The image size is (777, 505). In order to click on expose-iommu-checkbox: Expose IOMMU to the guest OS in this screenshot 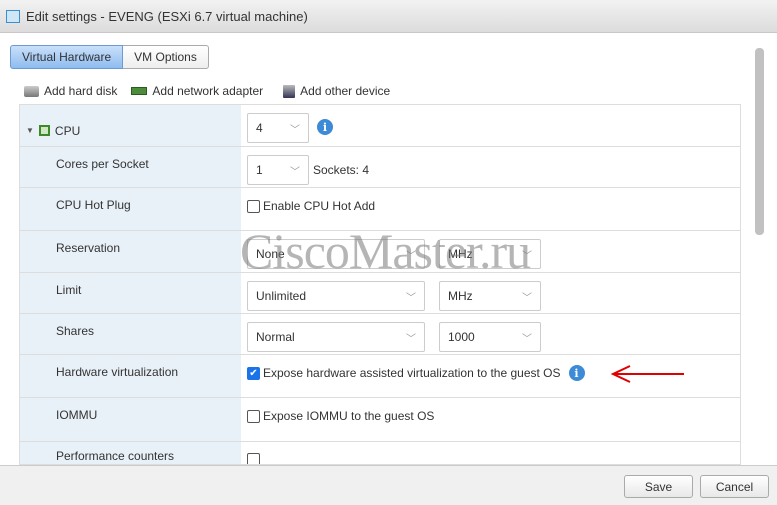, I will do `click(340, 416)`.